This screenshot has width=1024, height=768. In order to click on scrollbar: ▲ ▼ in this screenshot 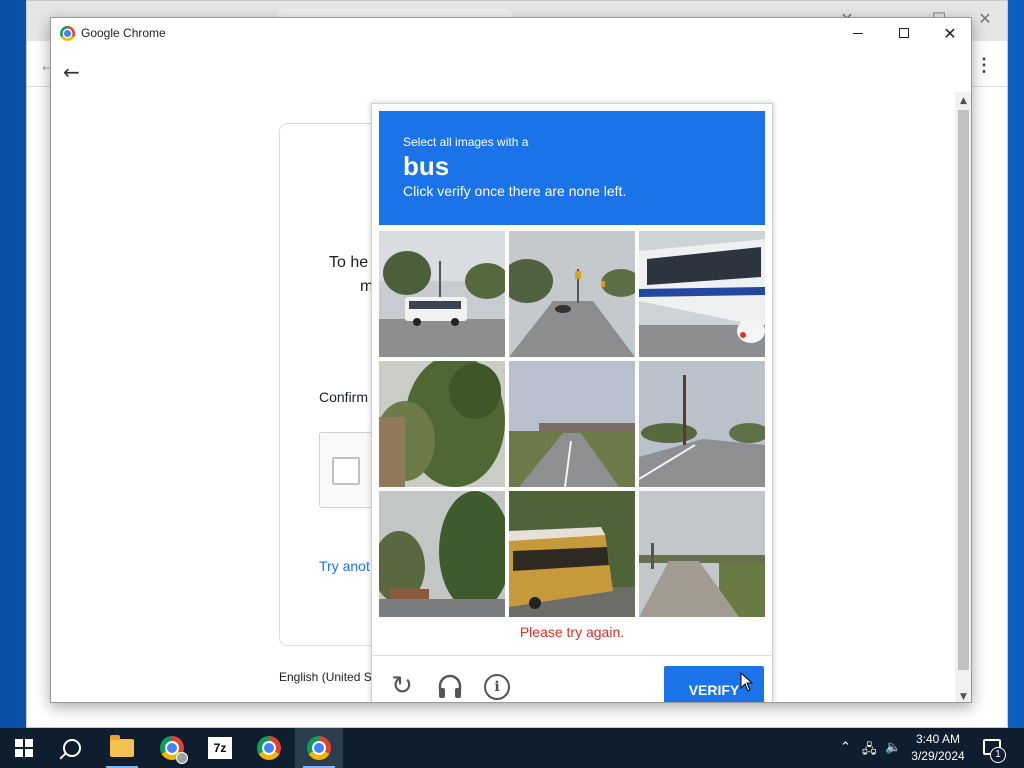, I will do `click(963, 397)`.